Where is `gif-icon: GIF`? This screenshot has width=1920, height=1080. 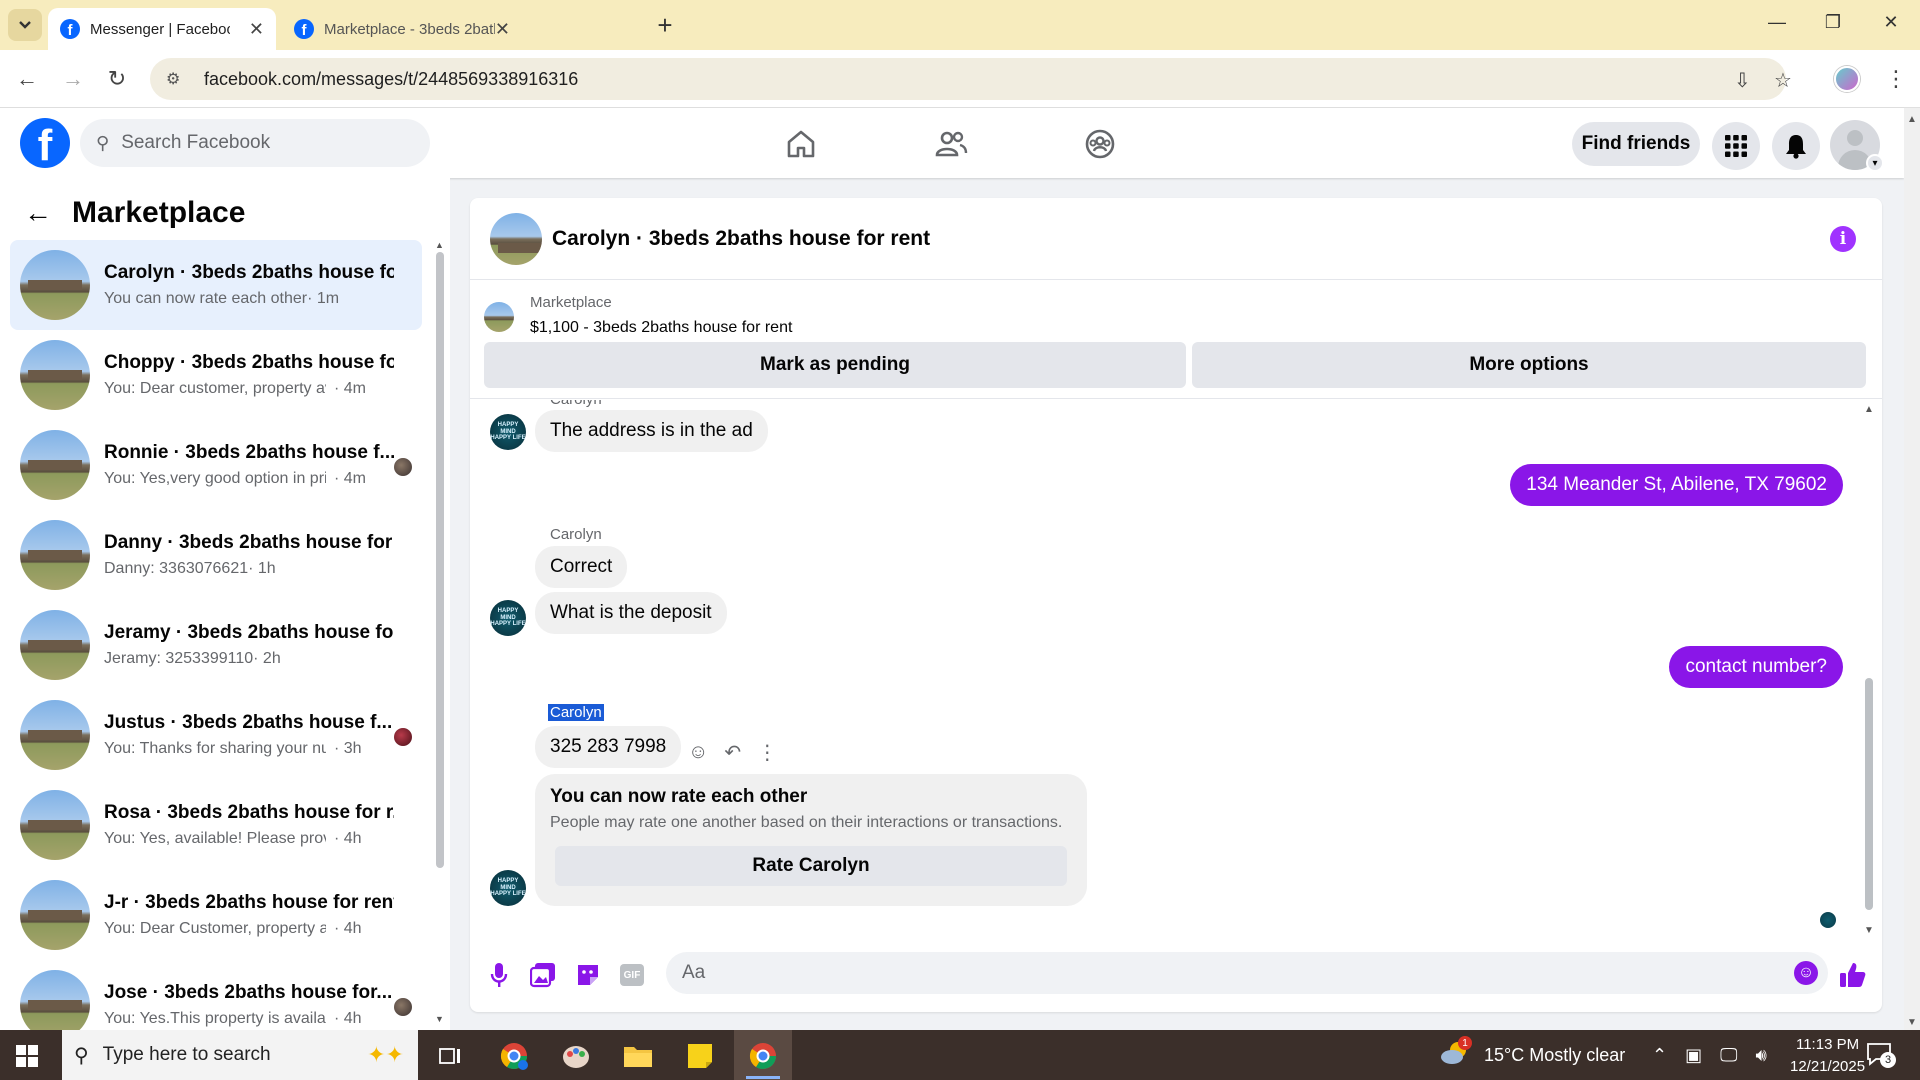 gif-icon: GIF is located at coordinates (632, 975).